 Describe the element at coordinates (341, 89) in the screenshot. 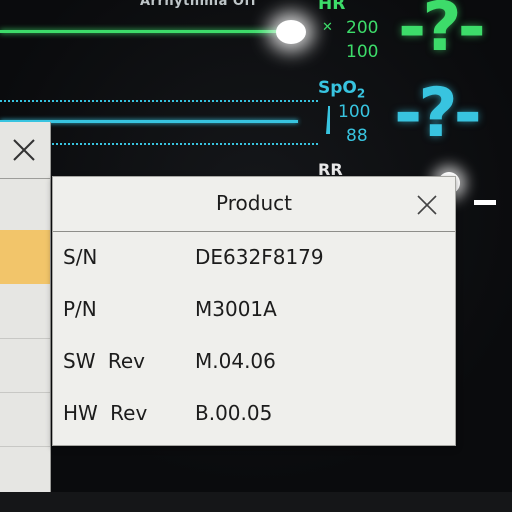

I see `spo2-label: SpO2` at that location.